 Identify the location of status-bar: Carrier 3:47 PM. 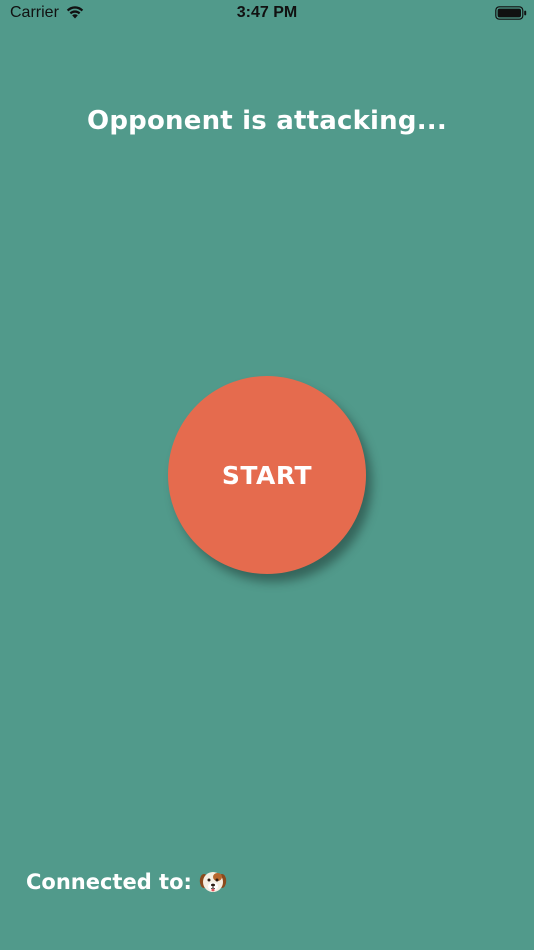
(267, 14).